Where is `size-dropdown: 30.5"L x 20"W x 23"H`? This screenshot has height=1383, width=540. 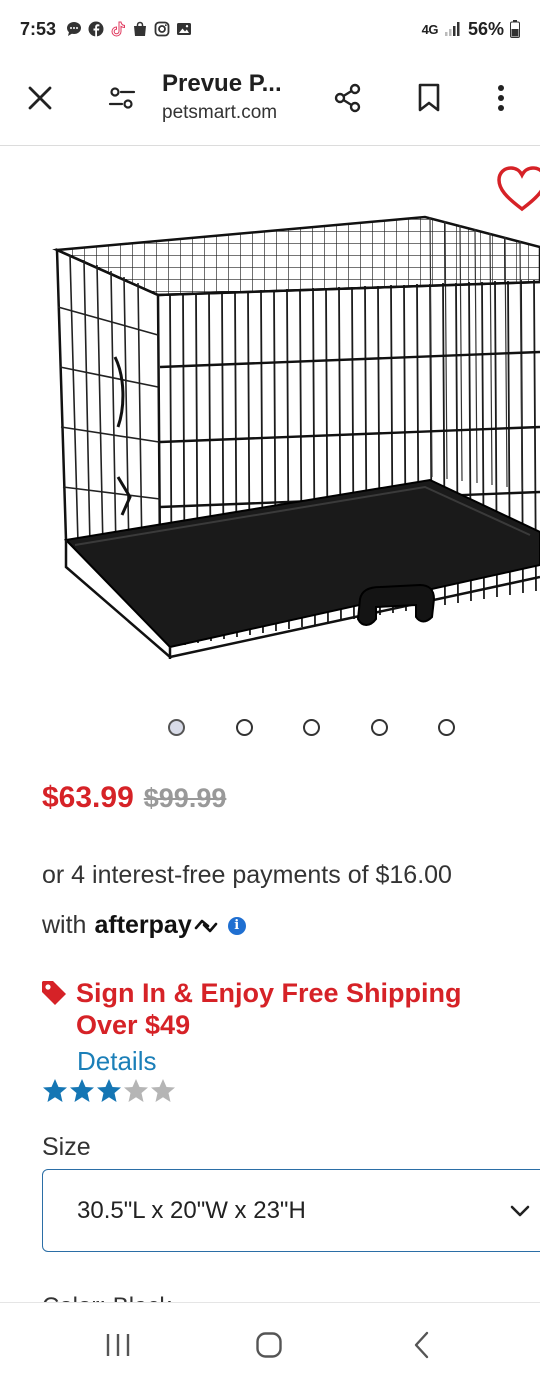
size-dropdown: 30.5"L x 20"W x 23"H is located at coordinates (291, 1210).